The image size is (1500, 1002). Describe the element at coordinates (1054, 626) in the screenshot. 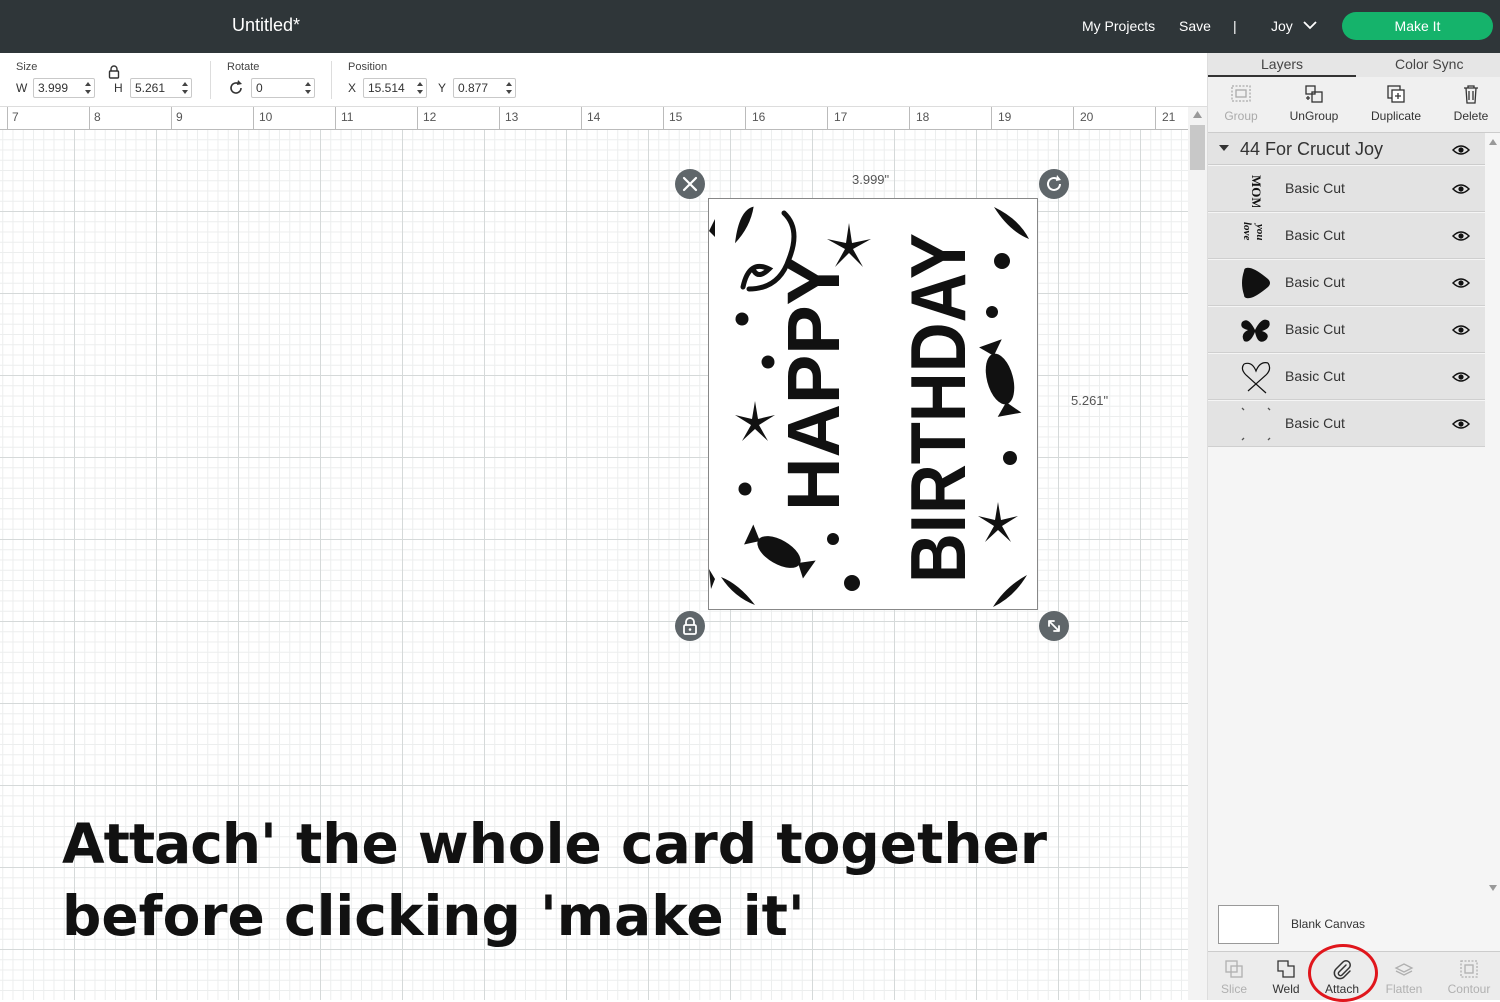

I see `resize-selection-handle` at that location.